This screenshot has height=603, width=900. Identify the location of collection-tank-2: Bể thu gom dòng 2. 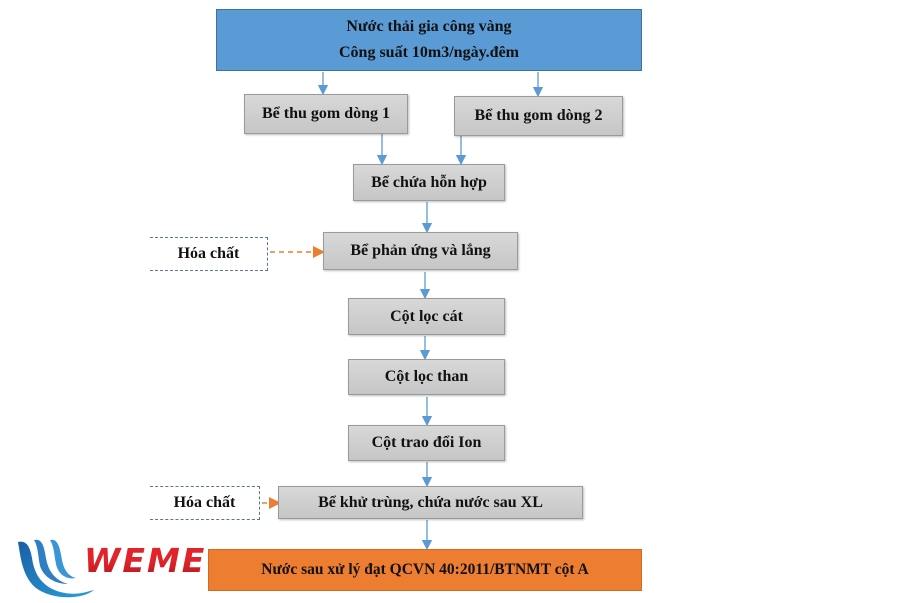
(538, 116).